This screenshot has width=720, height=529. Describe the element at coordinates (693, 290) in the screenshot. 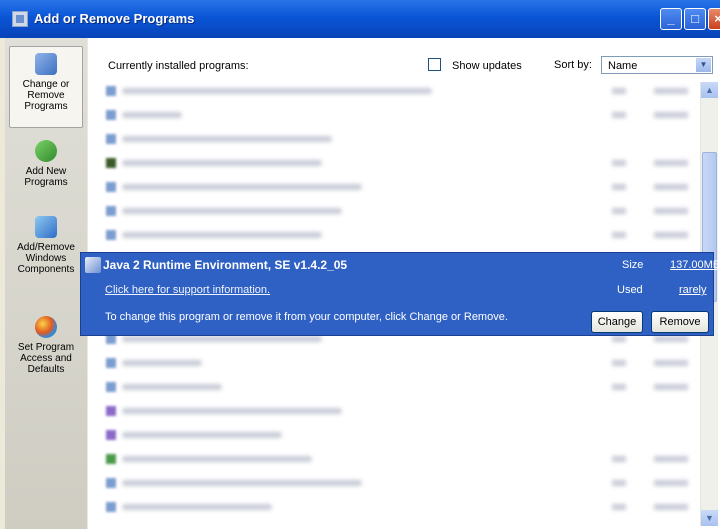

I see `used-value: rarely` at that location.